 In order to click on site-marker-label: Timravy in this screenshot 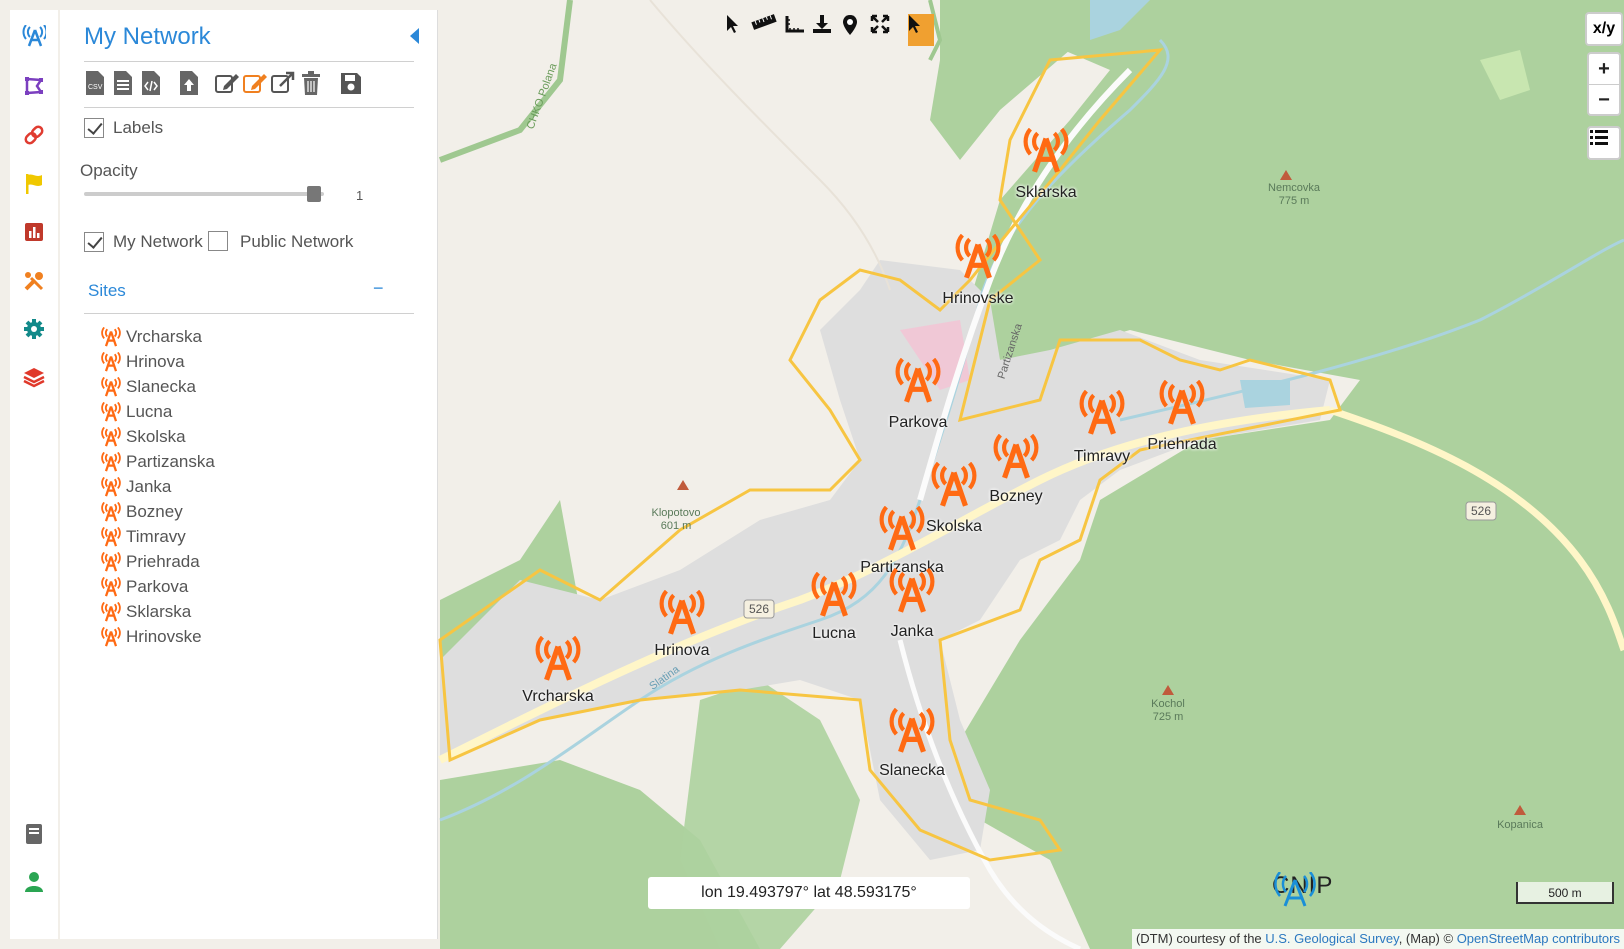, I will do `click(1102, 457)`.